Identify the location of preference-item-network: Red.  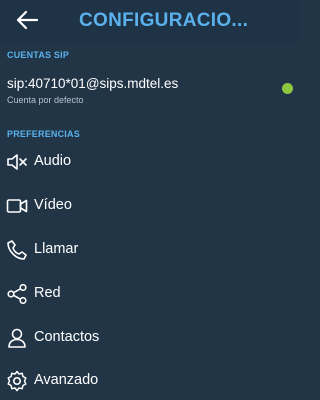
(150, 294).